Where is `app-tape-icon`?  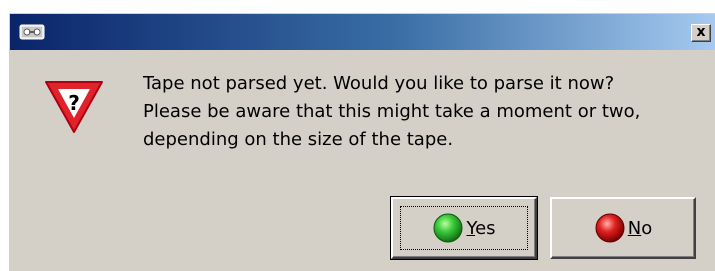 app-tape-icon is located at coordinates (32, 32).